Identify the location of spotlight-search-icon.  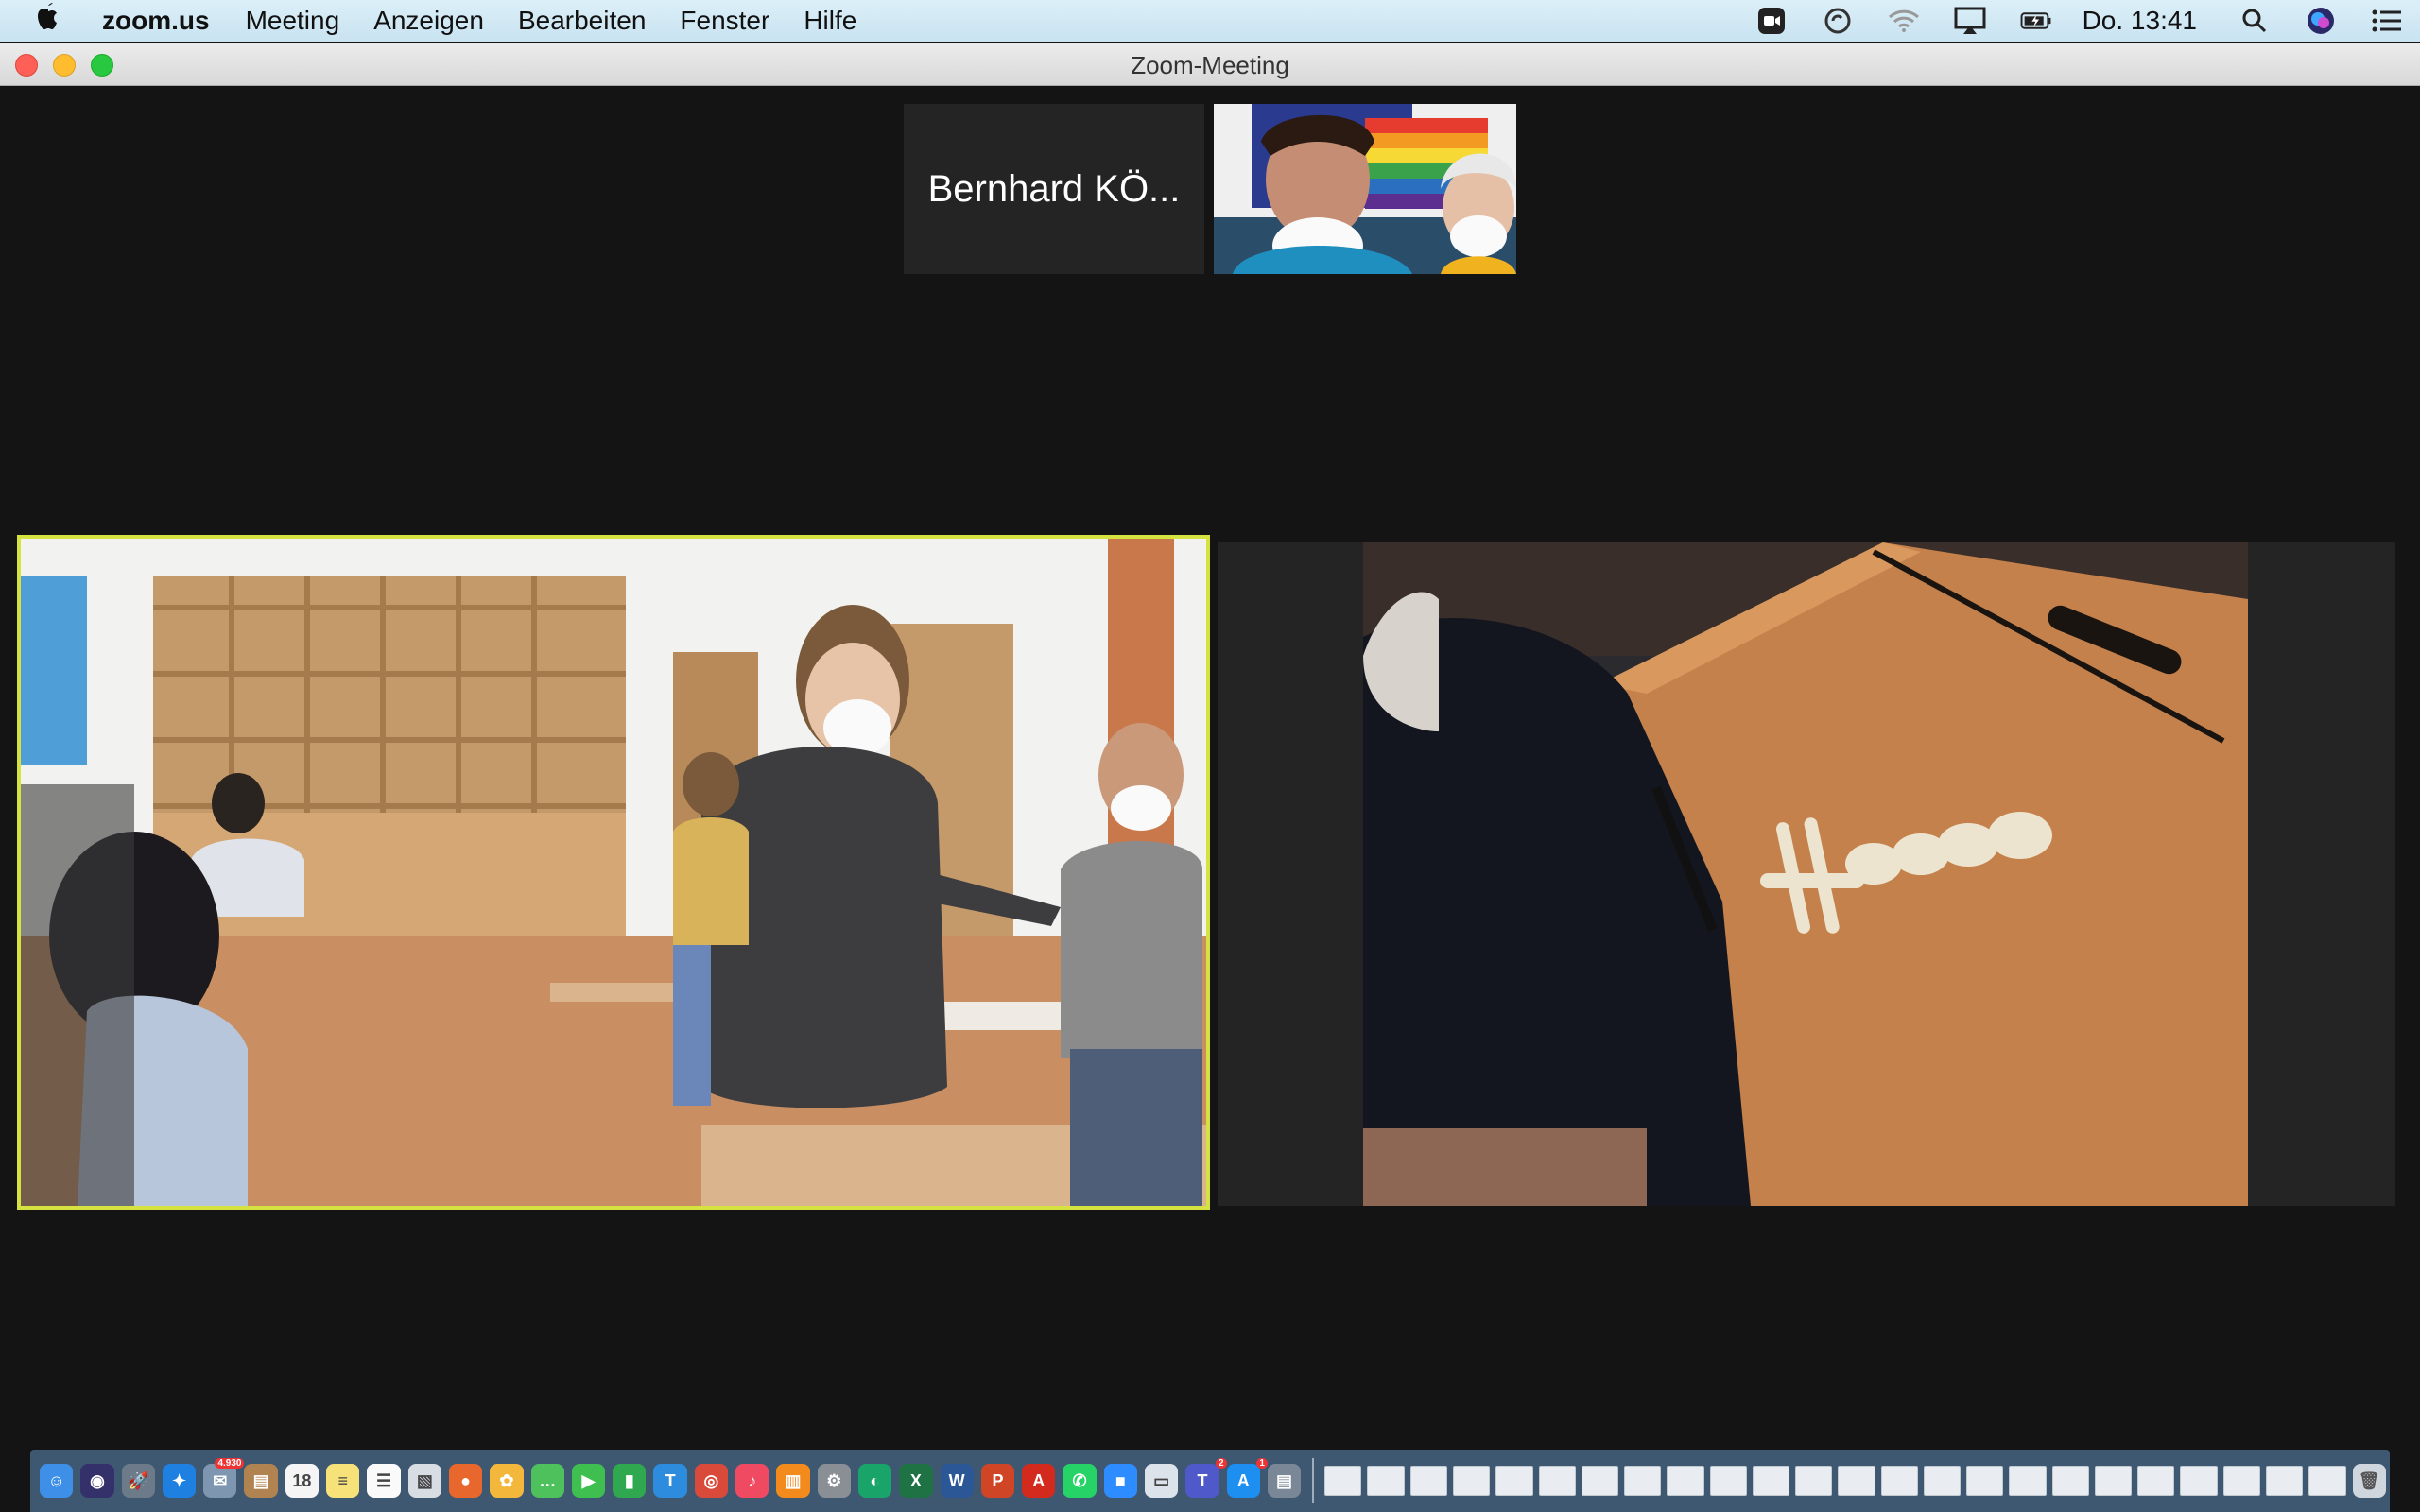
(2254, 21).